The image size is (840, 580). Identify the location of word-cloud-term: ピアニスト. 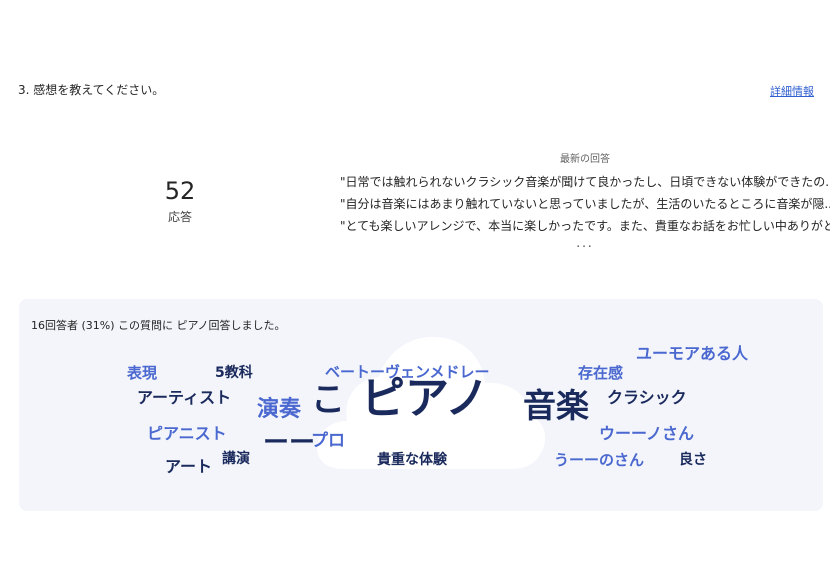
(187, 434).